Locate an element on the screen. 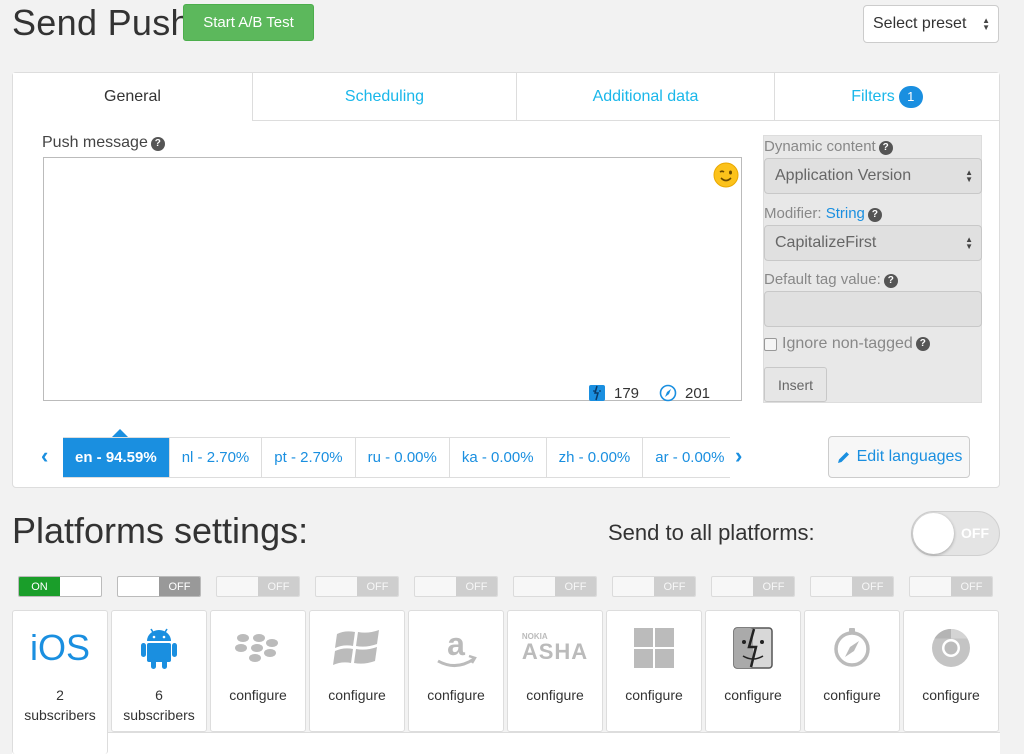  language-tab-ar: ar - 0.00% is located at coordinates (686, 457).